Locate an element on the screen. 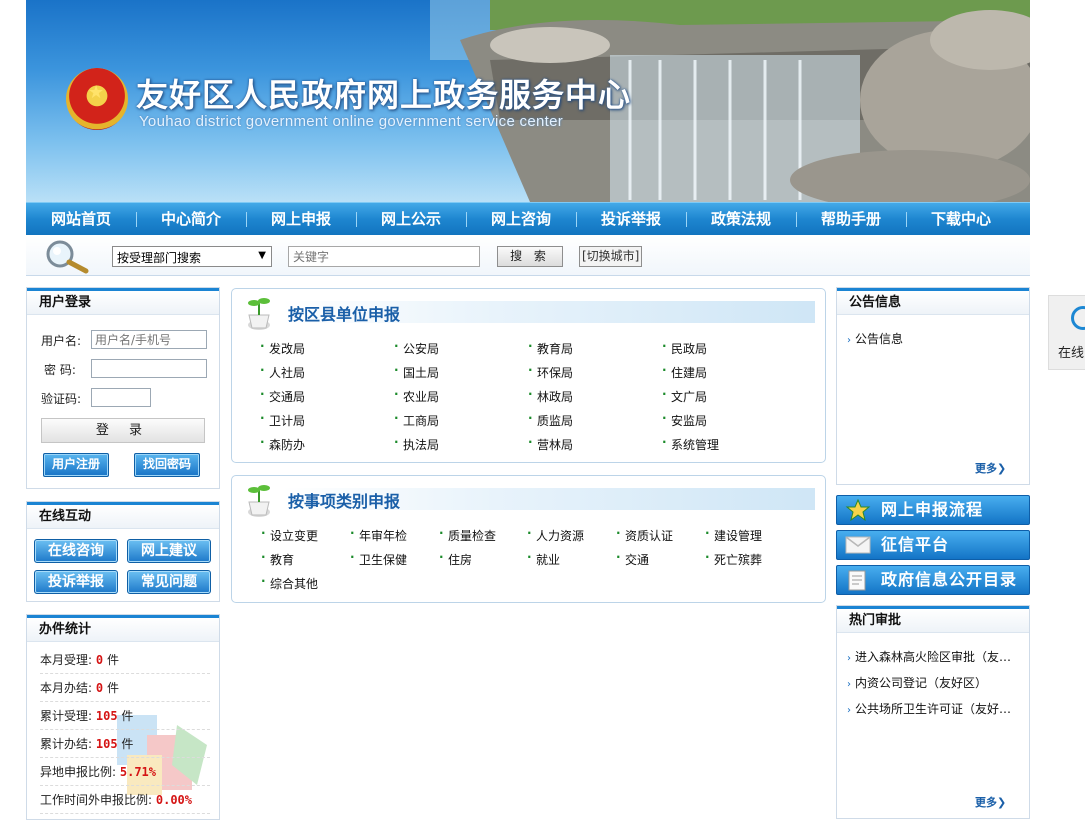  unit-link: 安监局 is located at coordinates (684, 420).